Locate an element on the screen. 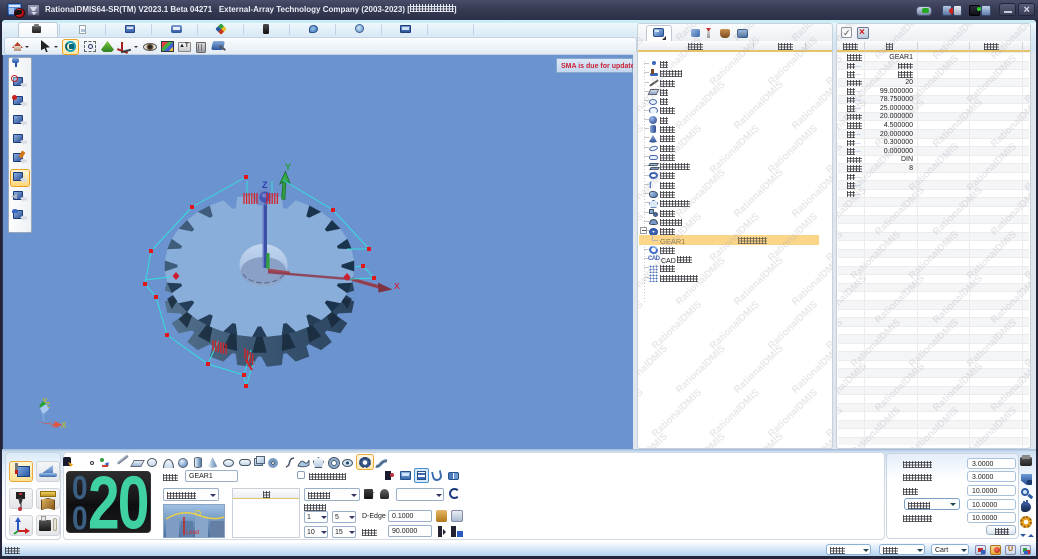  svg-text: Z is located at coordinates (265, 185).